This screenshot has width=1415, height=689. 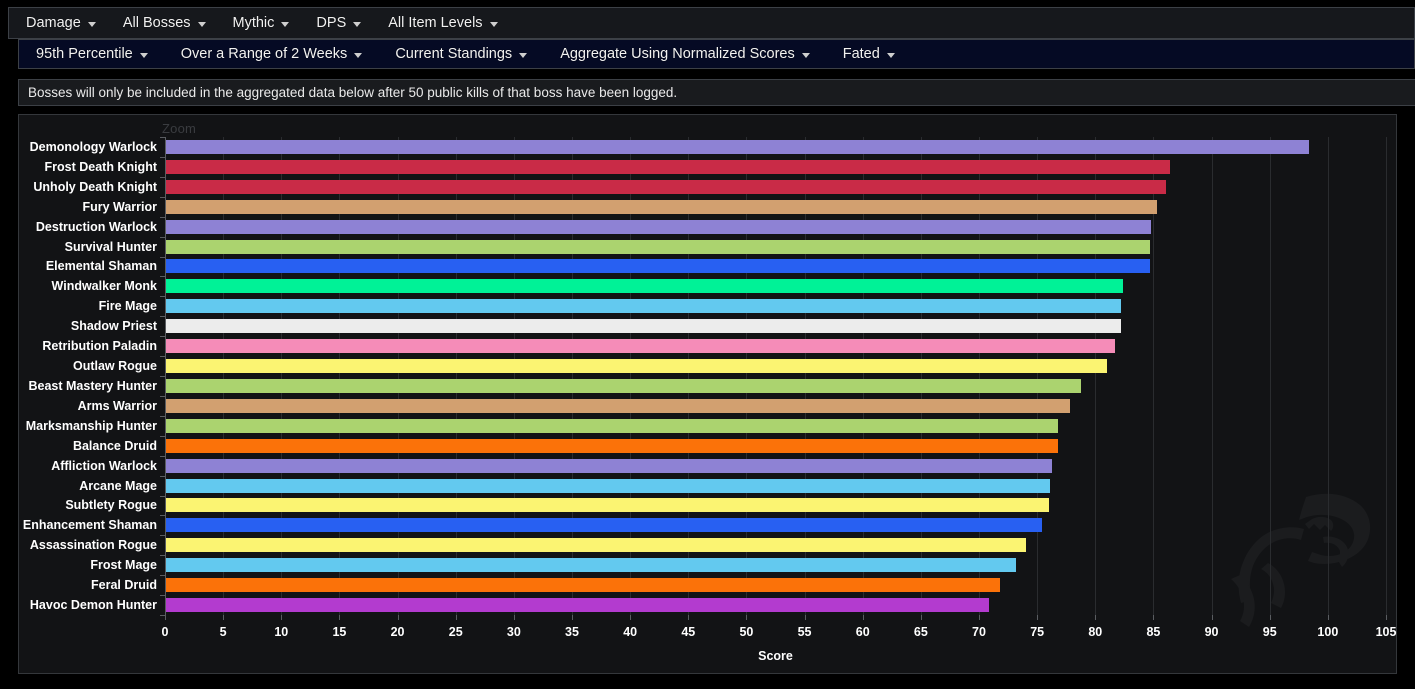 I want to click on x-tick-label: 100, so click(x=1328, y=632).